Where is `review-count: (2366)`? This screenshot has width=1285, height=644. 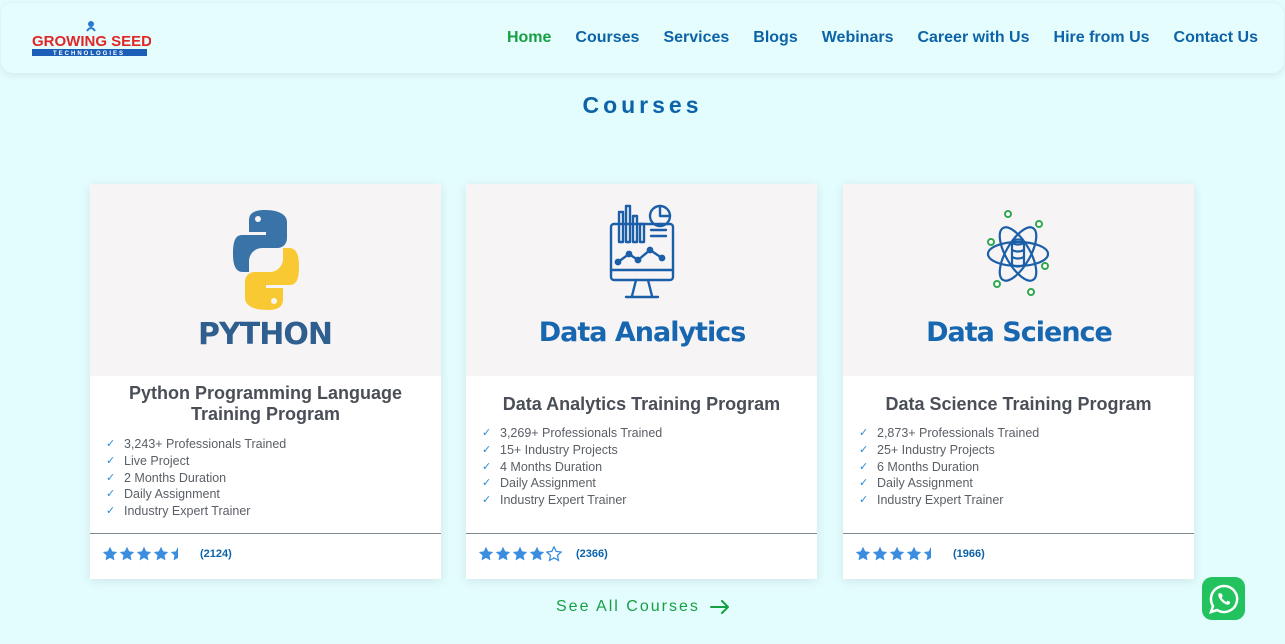
review-count: (2366) is located at coordinates (592, 554).